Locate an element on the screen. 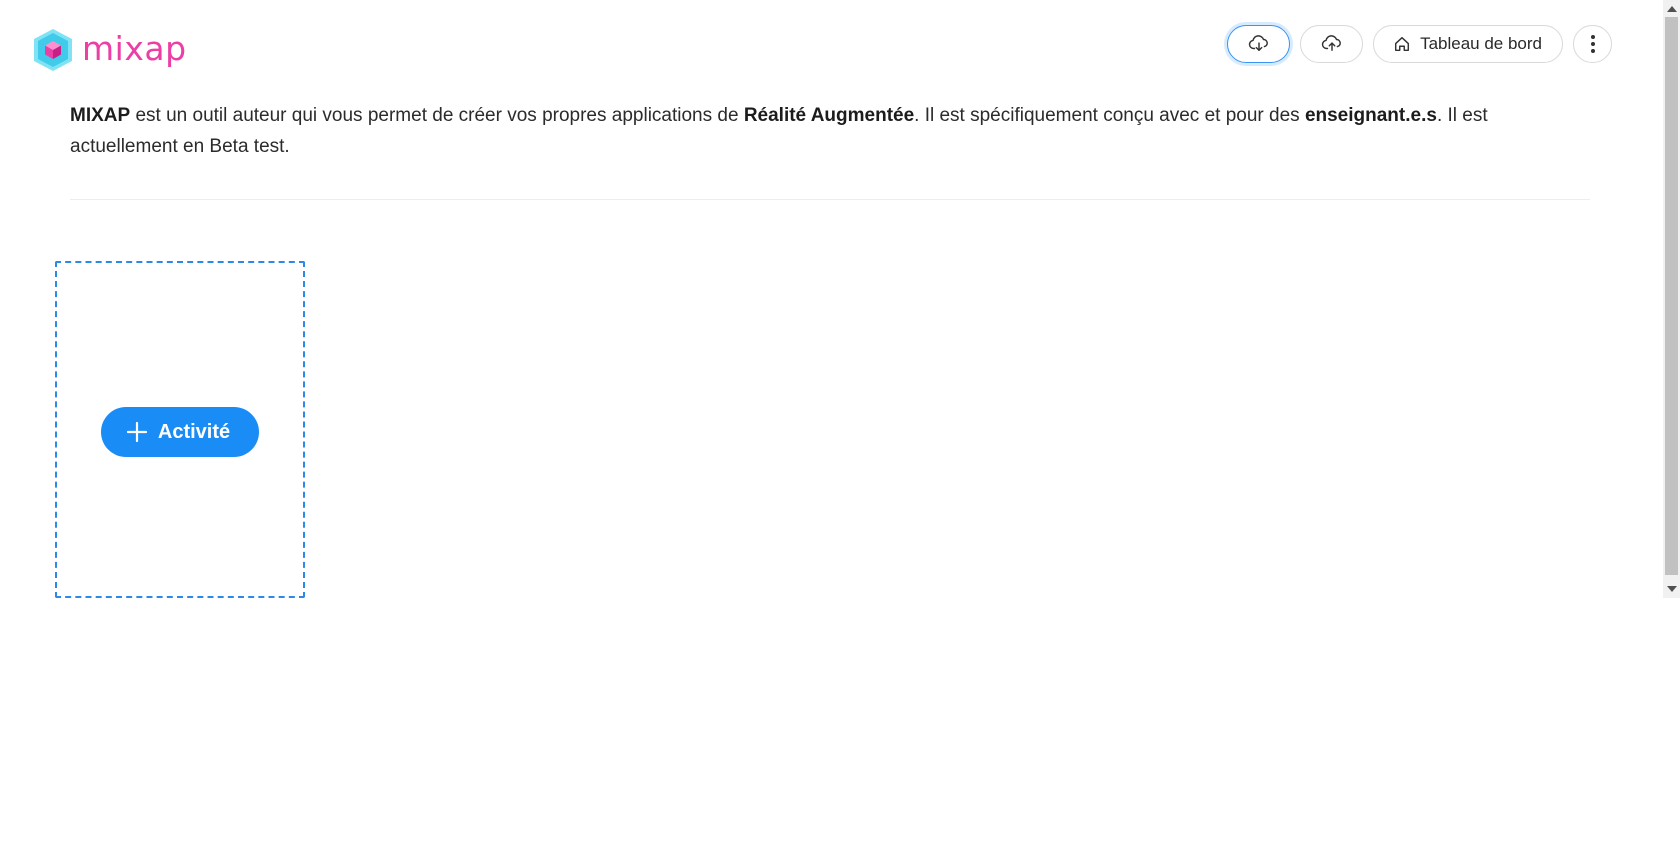 This screenshot has height=868, width=1680. download-button is located at coordinates (1259, 44).